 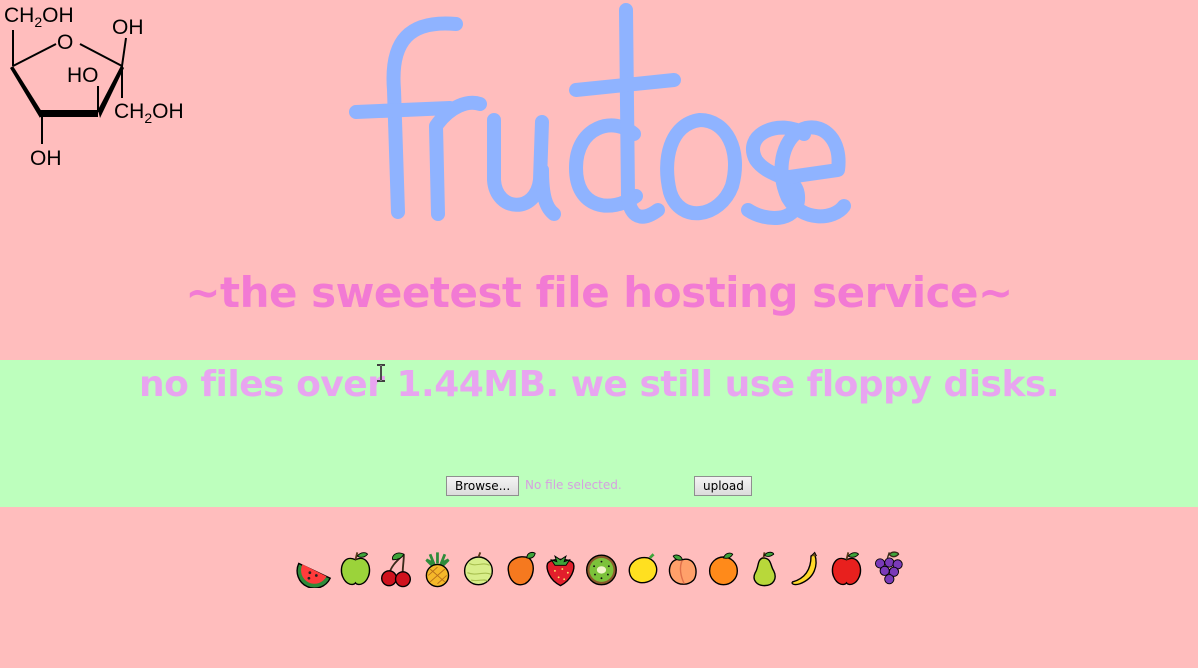 What do you see at coordinates (314, 575) in the screenshot?
I see `watermelon-icon` at bounding box center [314, 575].